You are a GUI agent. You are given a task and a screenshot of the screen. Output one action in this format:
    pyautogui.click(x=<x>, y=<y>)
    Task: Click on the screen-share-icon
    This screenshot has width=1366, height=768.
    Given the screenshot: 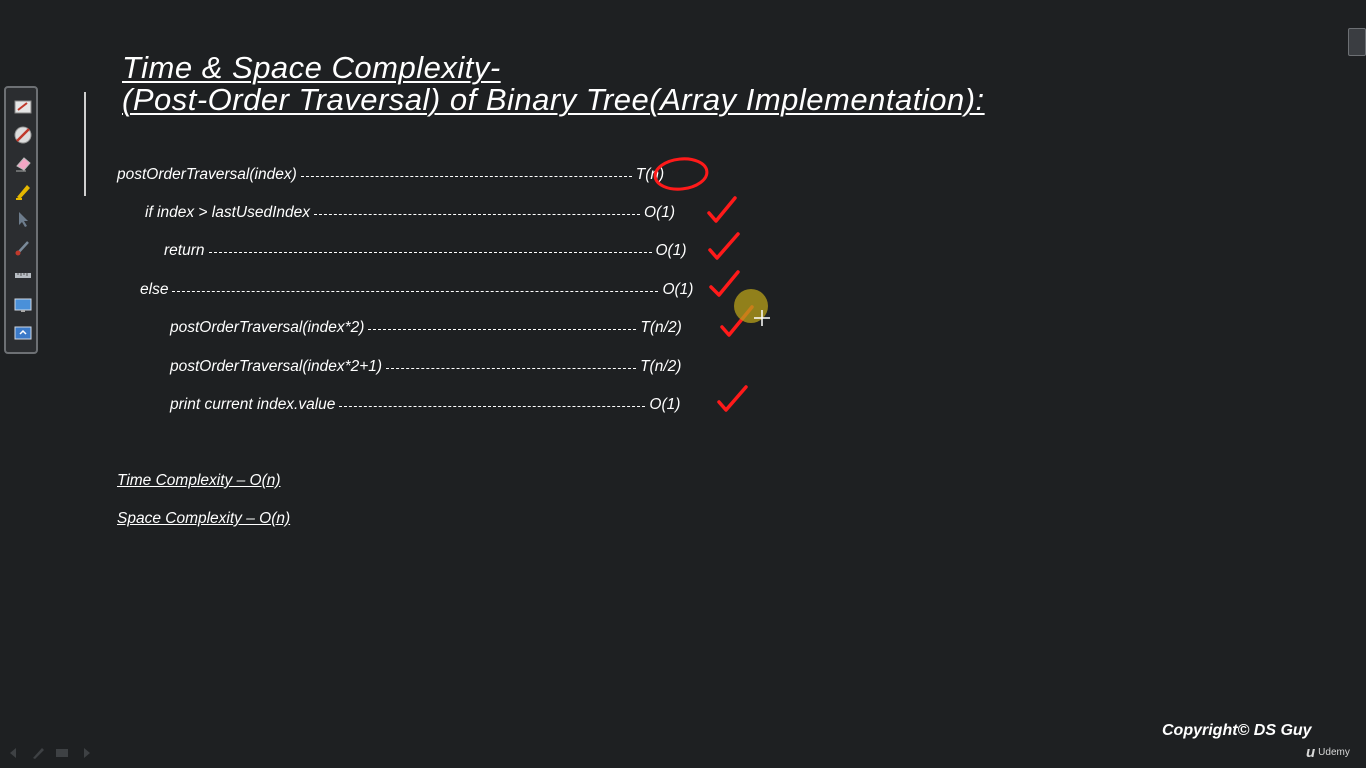 What is the action you would take?
    pyautogui.click(x=23, y=333)
    